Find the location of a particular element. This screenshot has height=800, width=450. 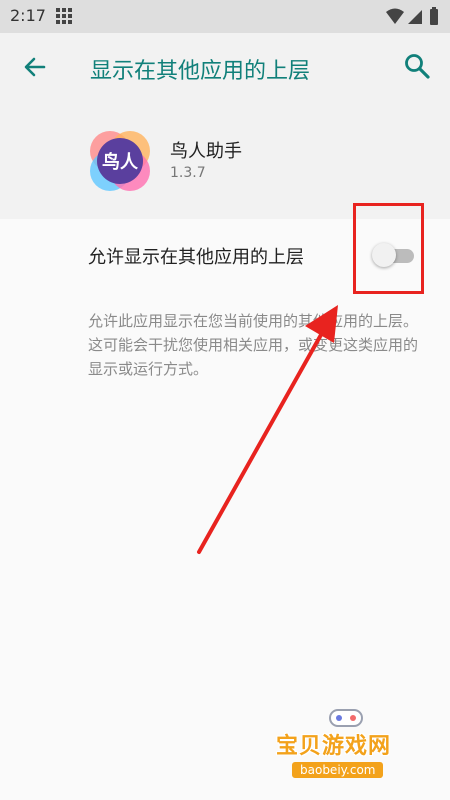

watermark-url: baobeiy.com is located at coordinates (338, 770).